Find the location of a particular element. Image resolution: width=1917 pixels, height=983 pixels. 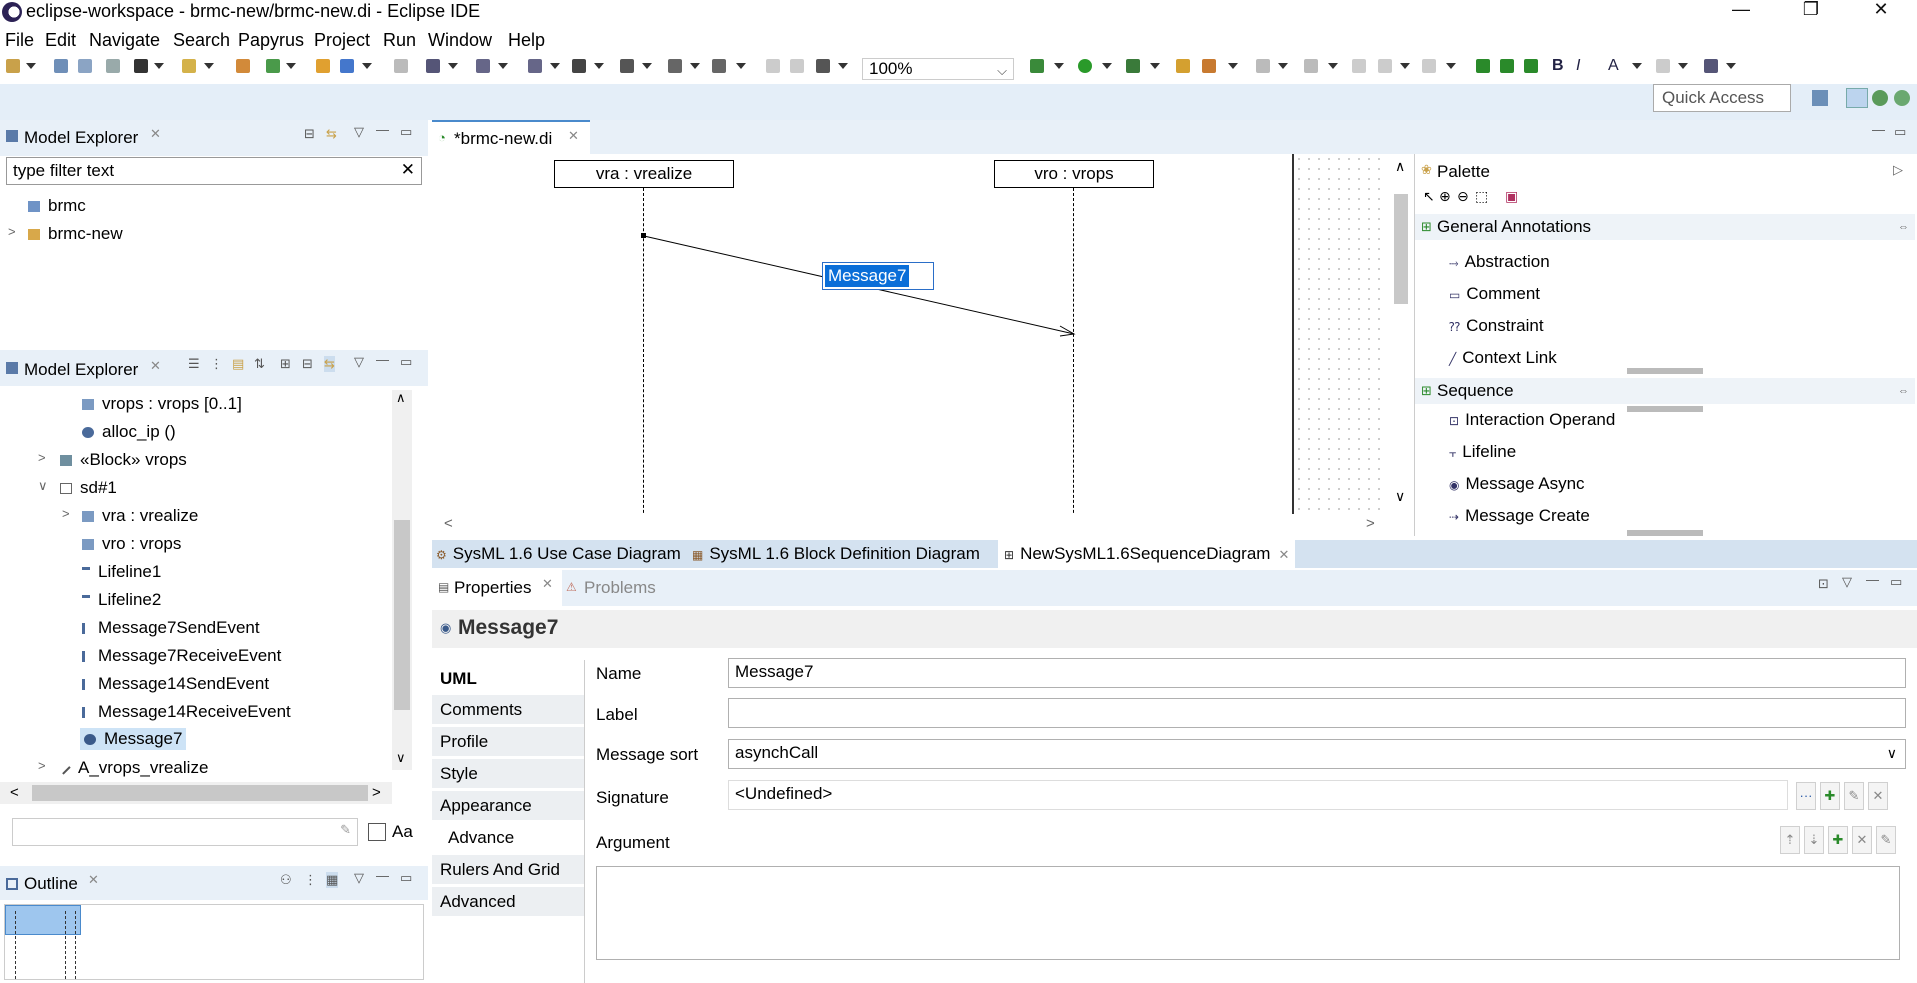

marquee-icon: ⬚ is located at coordinates (1481, 196).